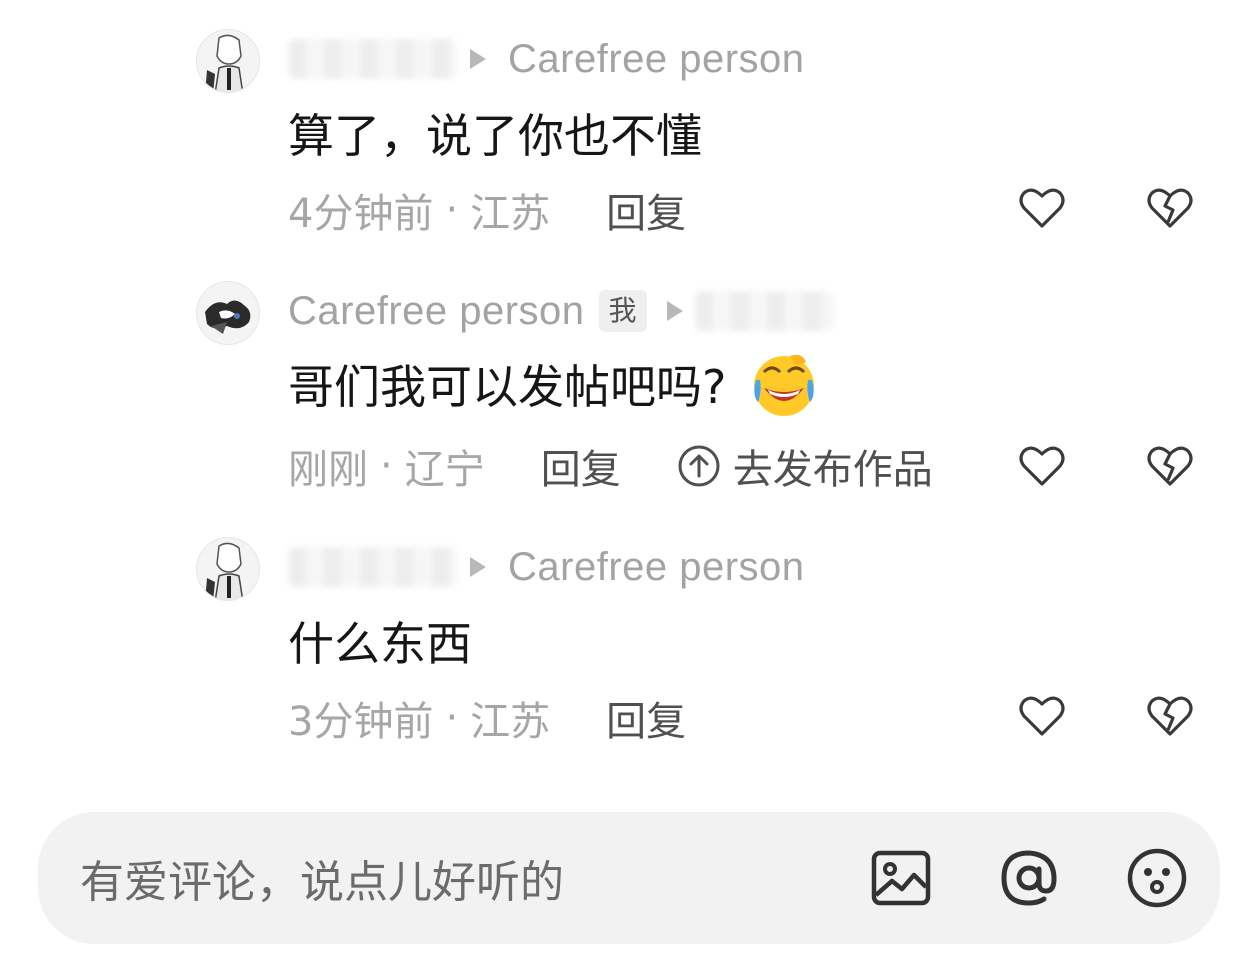 The height and width of the screenshot is (968, 1260). I want to click on publish-work-button: 去发布作品, so click(805, 466).